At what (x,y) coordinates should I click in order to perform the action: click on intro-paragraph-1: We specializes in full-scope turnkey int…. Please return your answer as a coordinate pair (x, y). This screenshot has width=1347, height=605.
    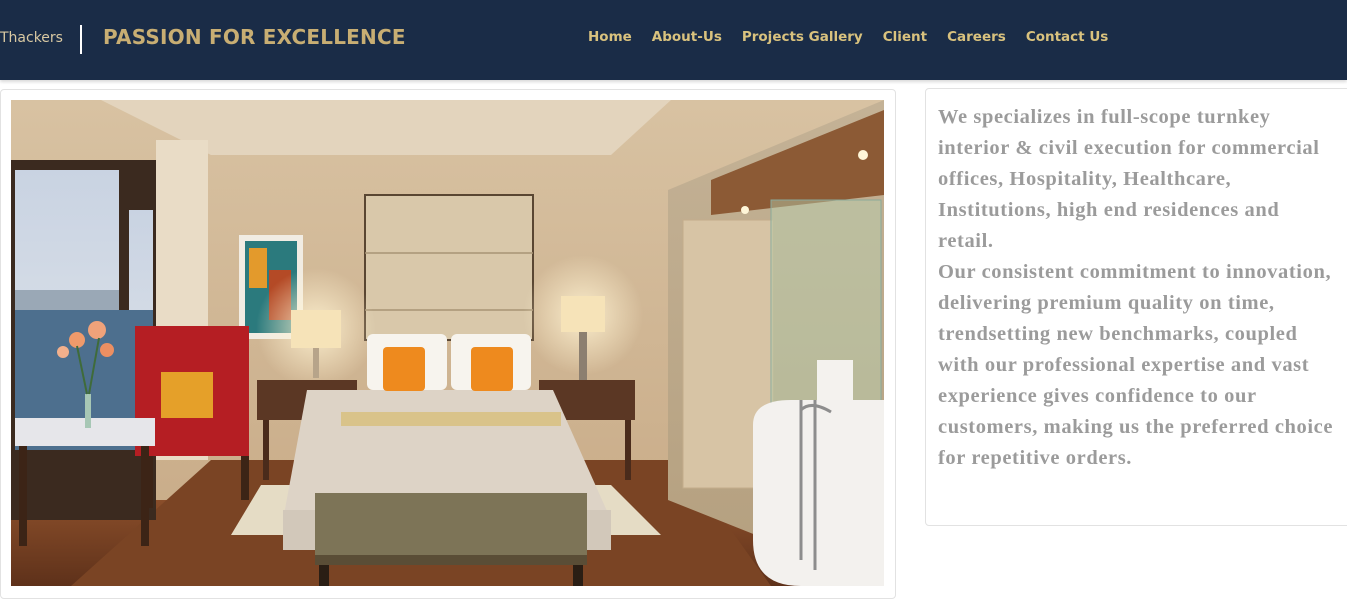
    Looking at the image, I should click on (1129, 179).